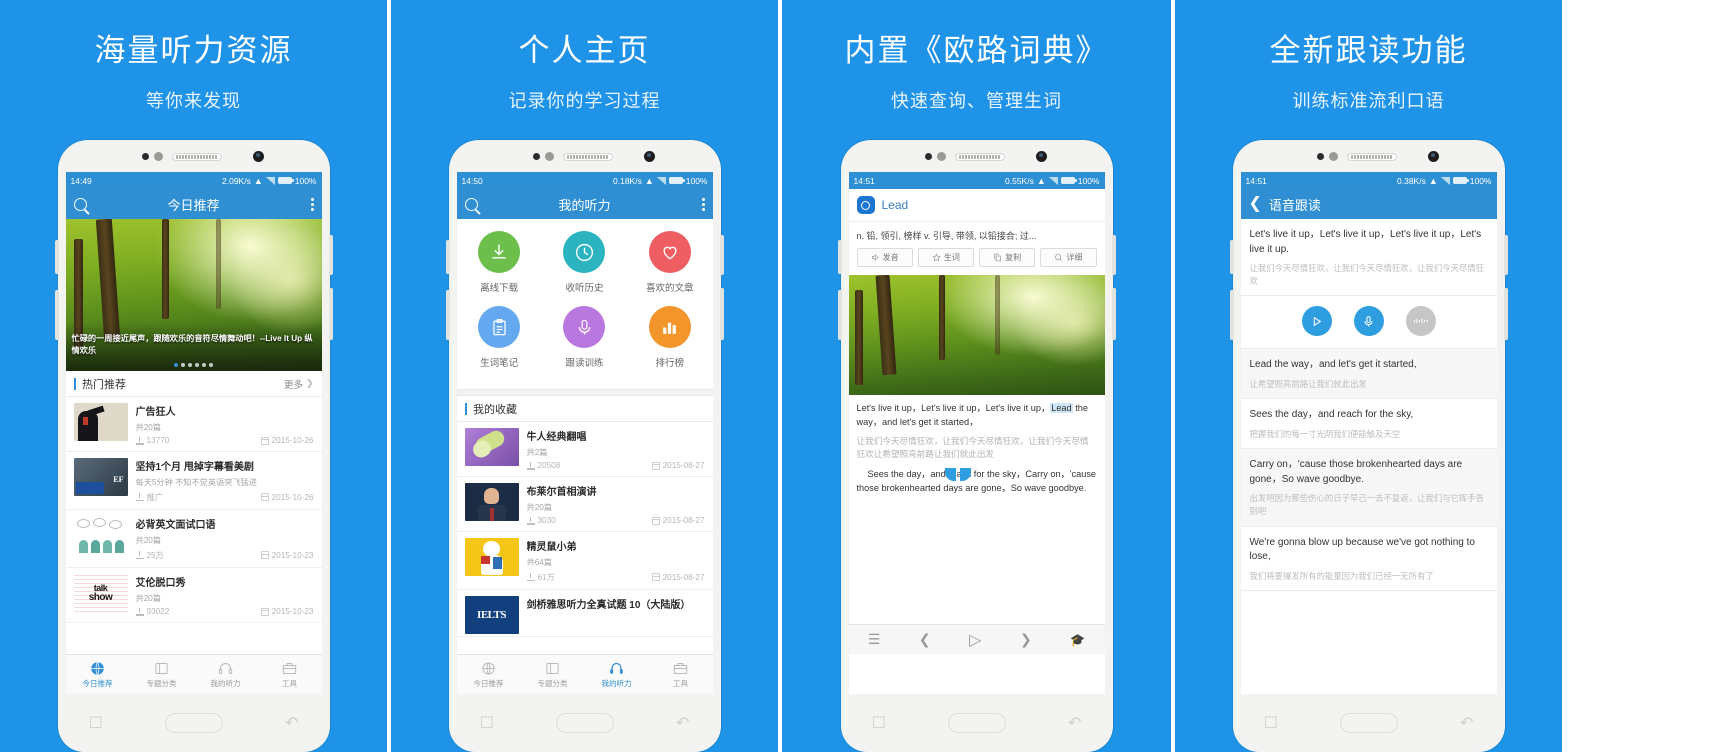 The width and height of the screenshot is (1711, 752). Describe the element at coordinates (556, 437) in the screenshot. I see `item-title: 牛人经典翻唱` at that location.